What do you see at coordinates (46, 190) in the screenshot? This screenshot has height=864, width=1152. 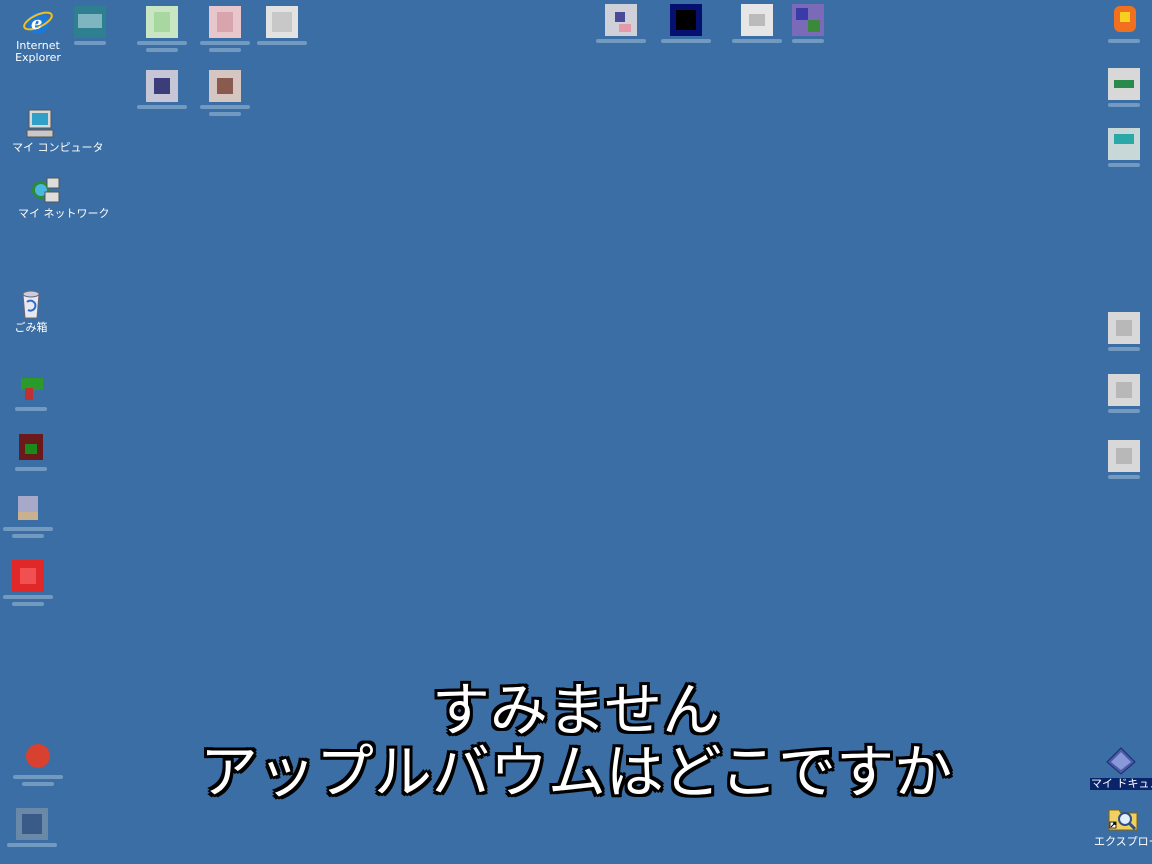 I see `my-network-icon` at bounding box center [46, 190].